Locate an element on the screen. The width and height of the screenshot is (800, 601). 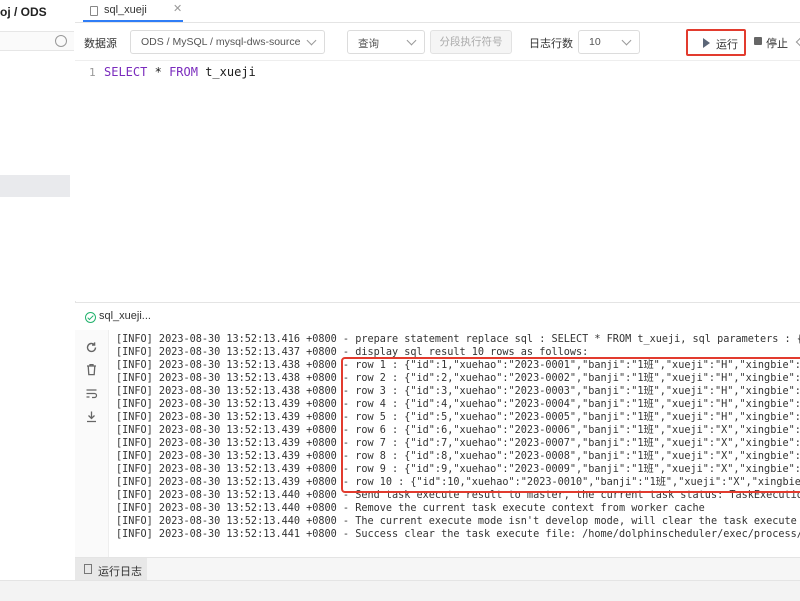
project-path-title: oj / ODS is located at coordinates (23, 12).